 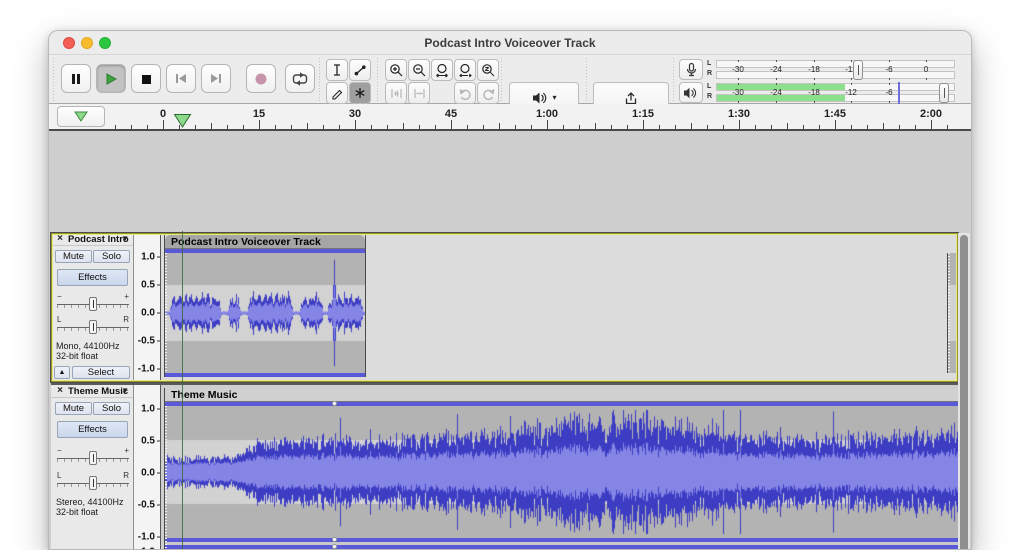 What do you see at coordinates (265, 313) in the screenshot?
I see `waveform-podcast-intro` at bounding box center [265, 313].